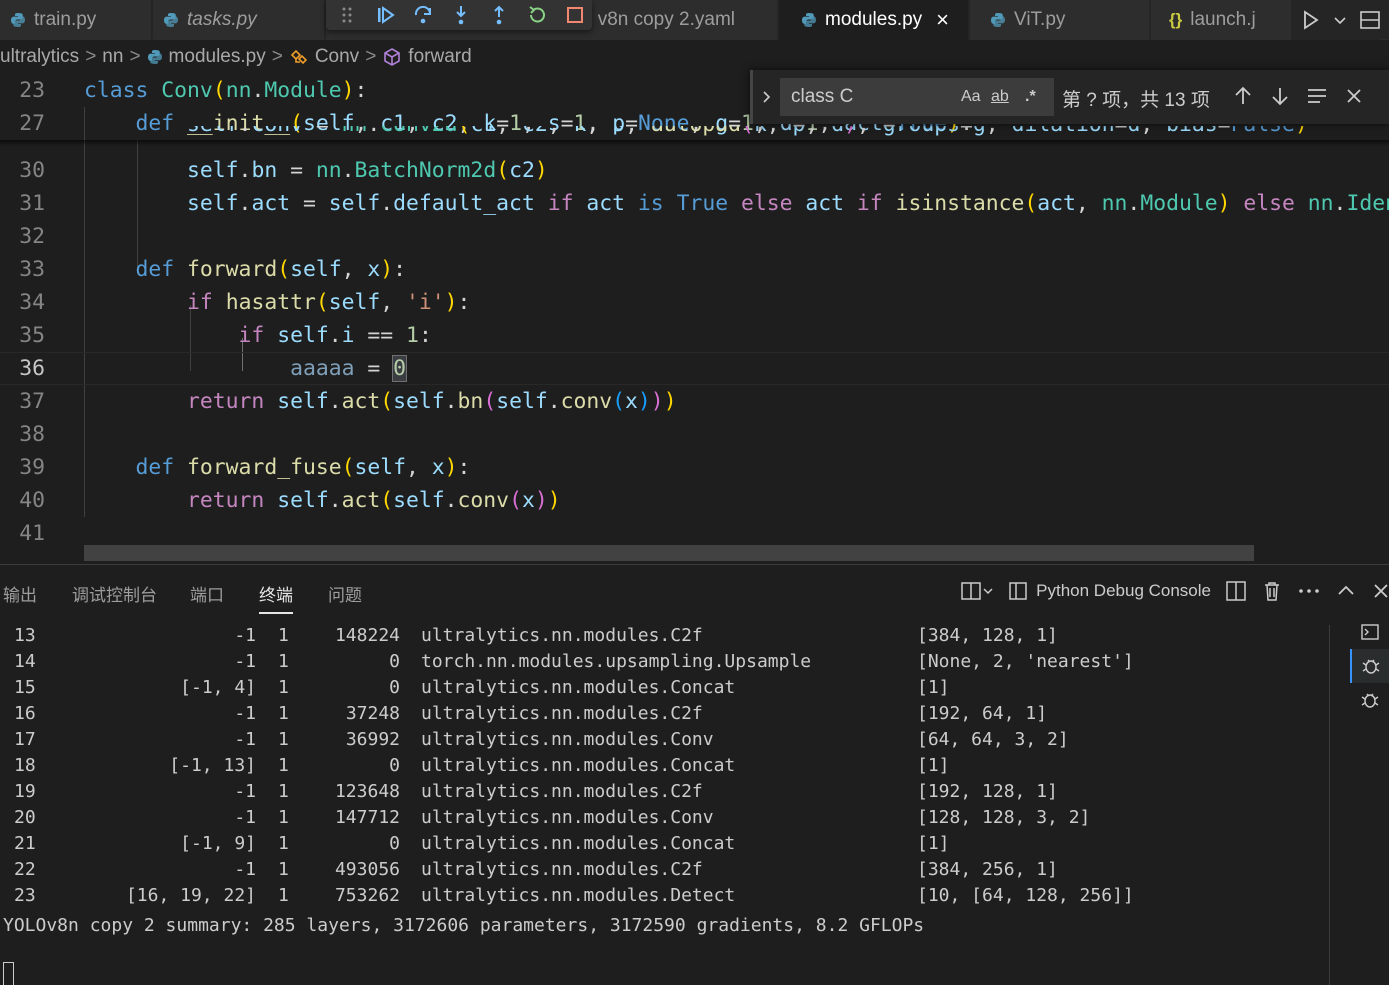 The image size is (1389, 985). What do you see at coordinates (1329, 805) in the screenshot?
I see `terminal-scrollbar` at bounding box center [1329, 805].